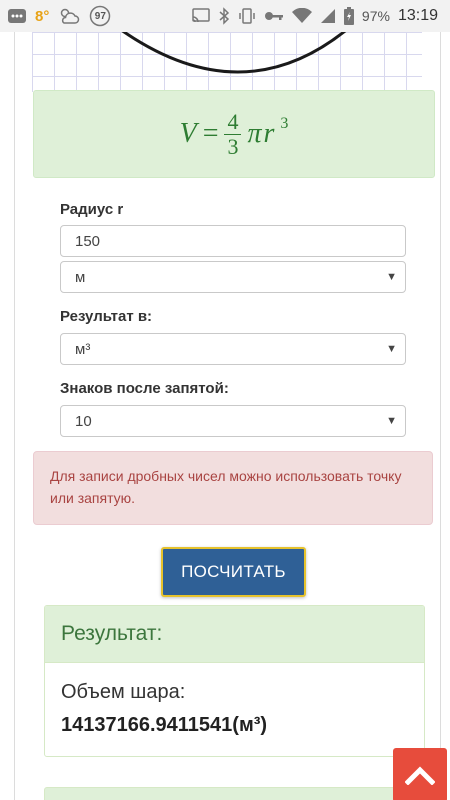 The image size is (450, 800). What do you see at coordinates (210, 133) in the screenshot?
I see `formula-equals: =` at bounding box center [210, 133].